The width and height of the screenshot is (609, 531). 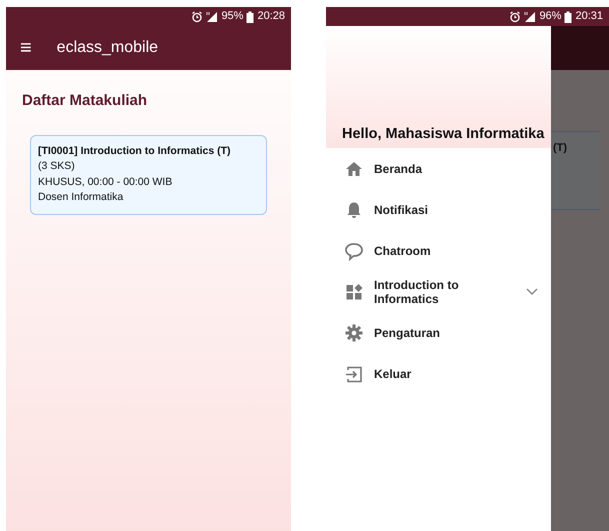 What do you see at coordinates (26, 48) in the screenshot?
I see `menu-button: ≡` at bounding box center [26, 48].